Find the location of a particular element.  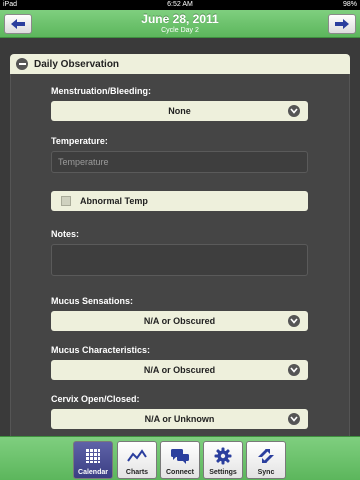

tab-connect-label: Connect is located at coordinates (180, 472).